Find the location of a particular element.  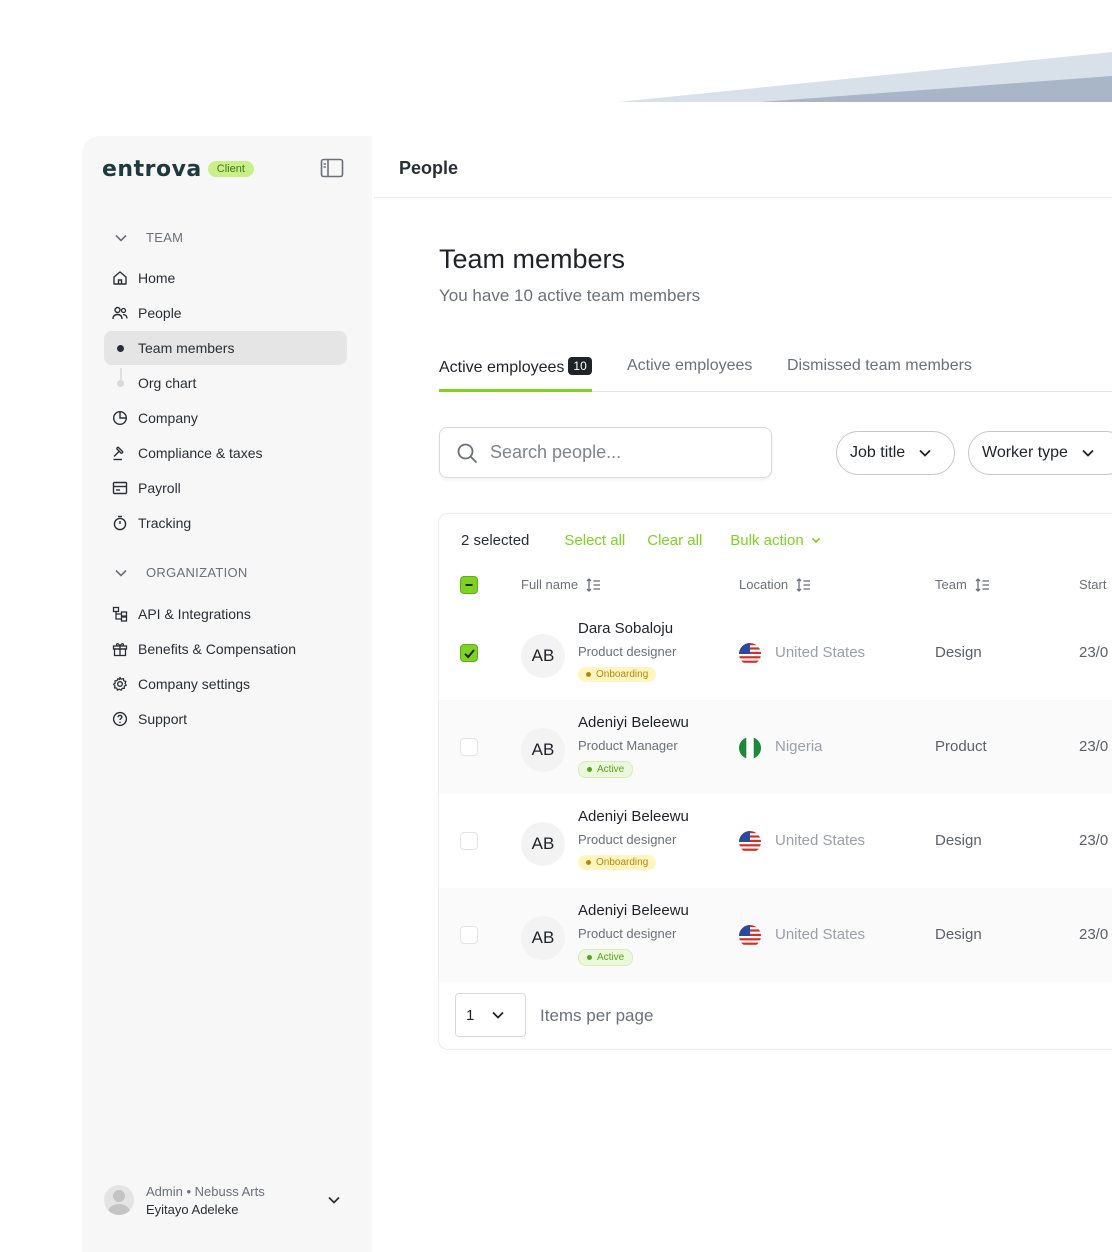

tab-active-employees-2: Active employees is located at coordinates (689, 366).